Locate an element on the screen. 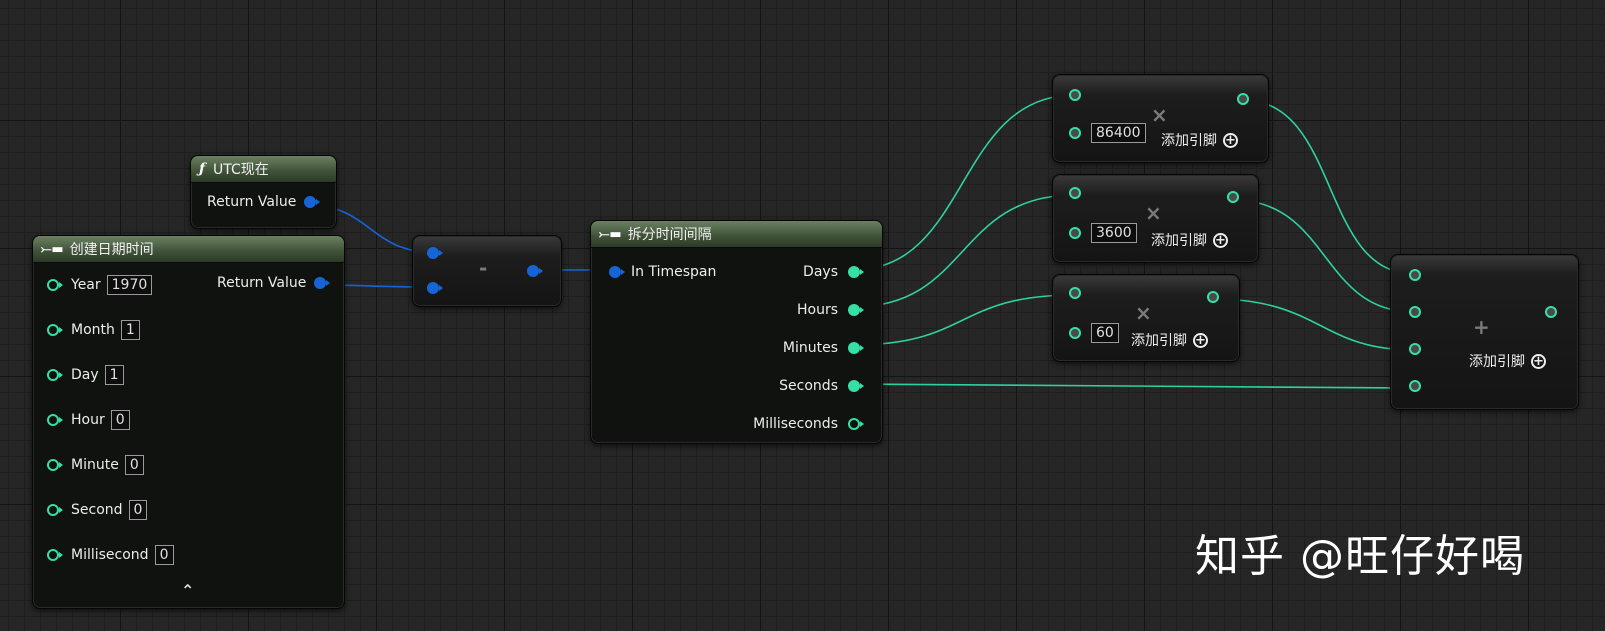 The height and width of the screenshot is (631, 1605). second-row: Second 0 is located at coordinates (97, 510).